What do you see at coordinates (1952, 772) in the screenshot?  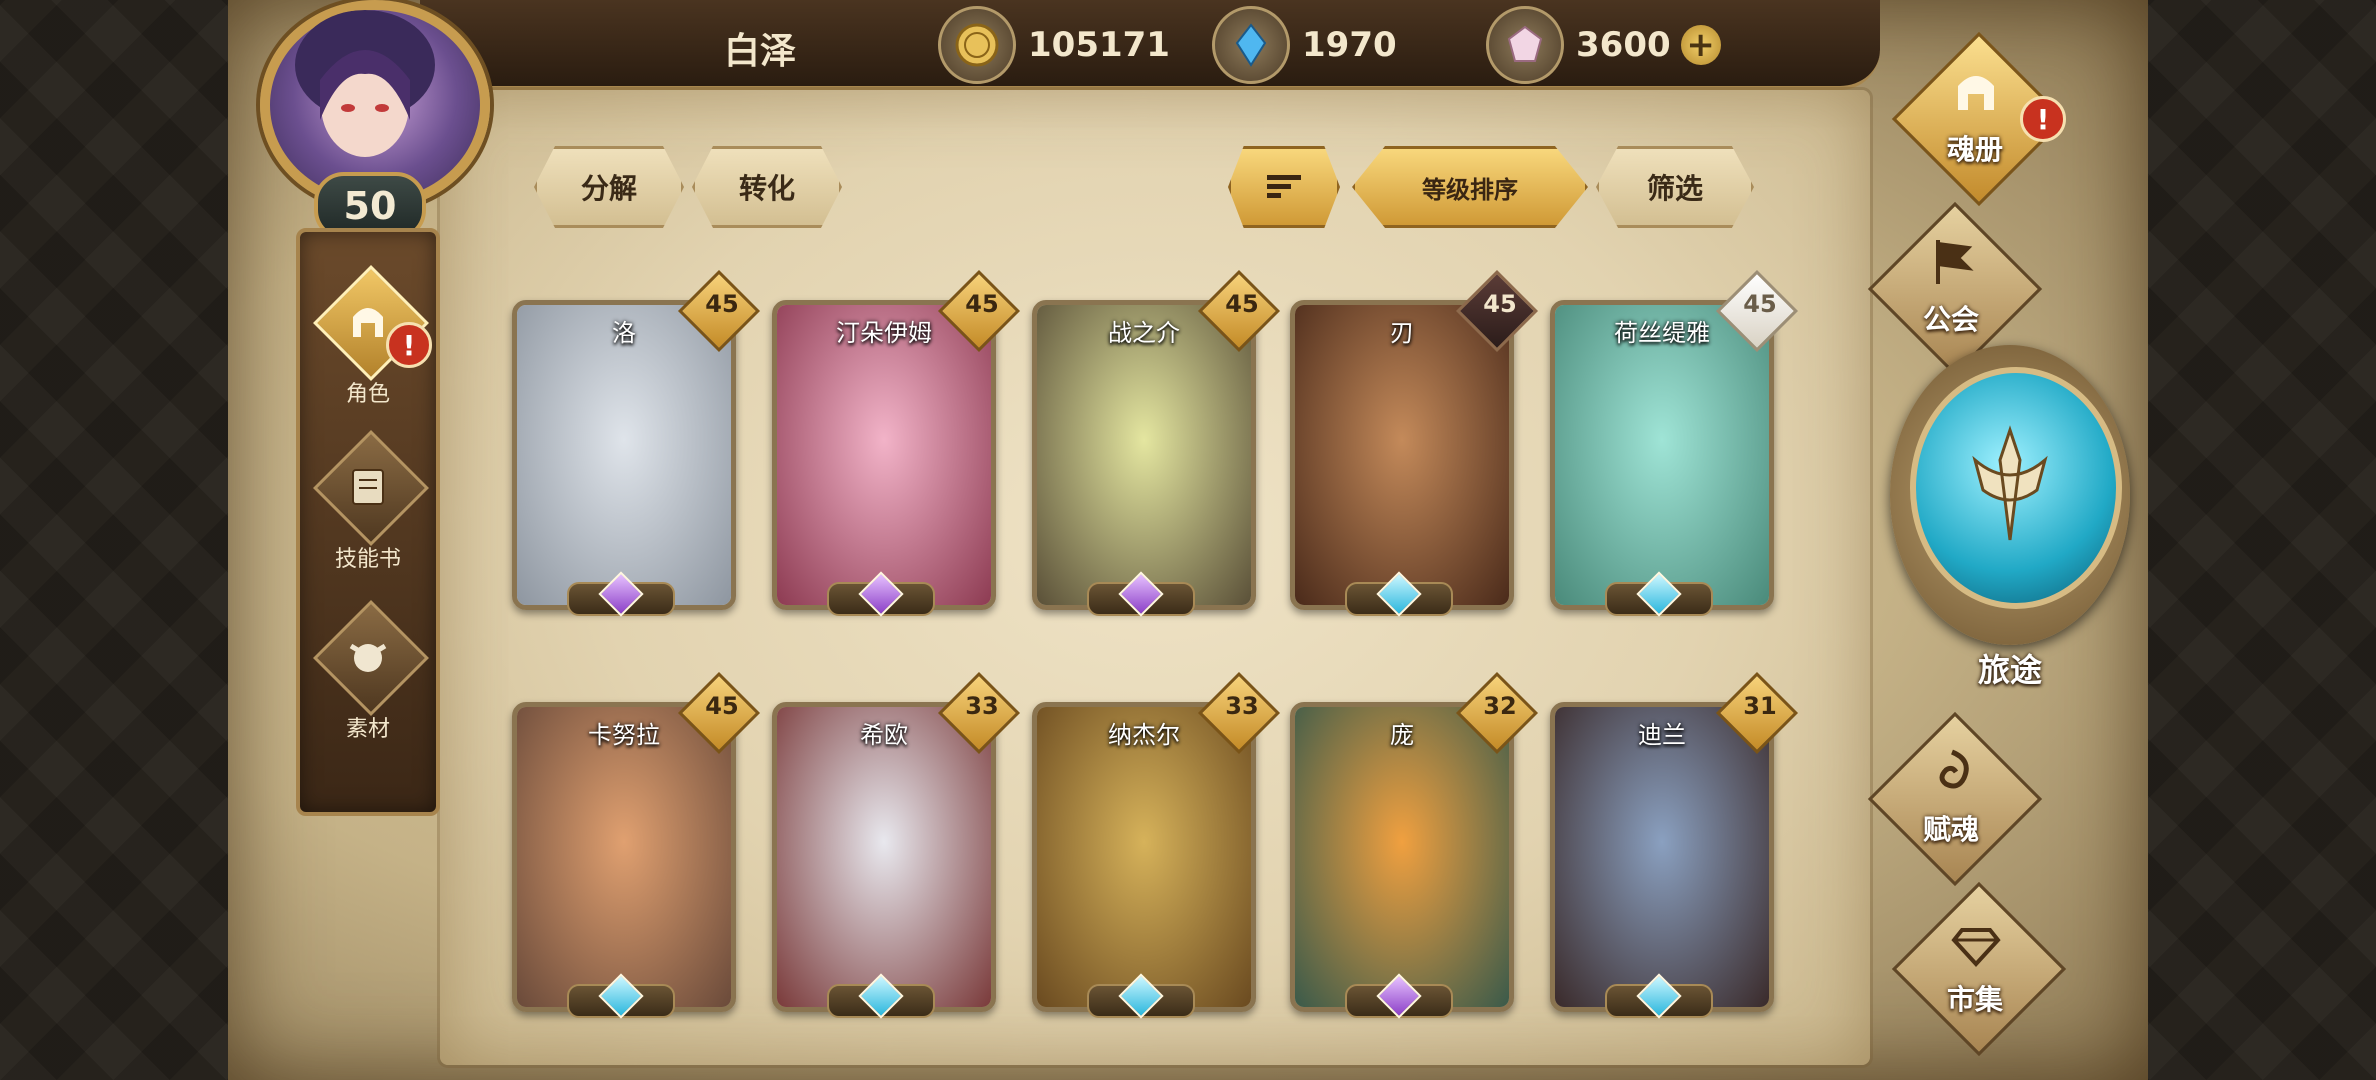 I see `swirl-icon` at bounding box center [1952, 772].